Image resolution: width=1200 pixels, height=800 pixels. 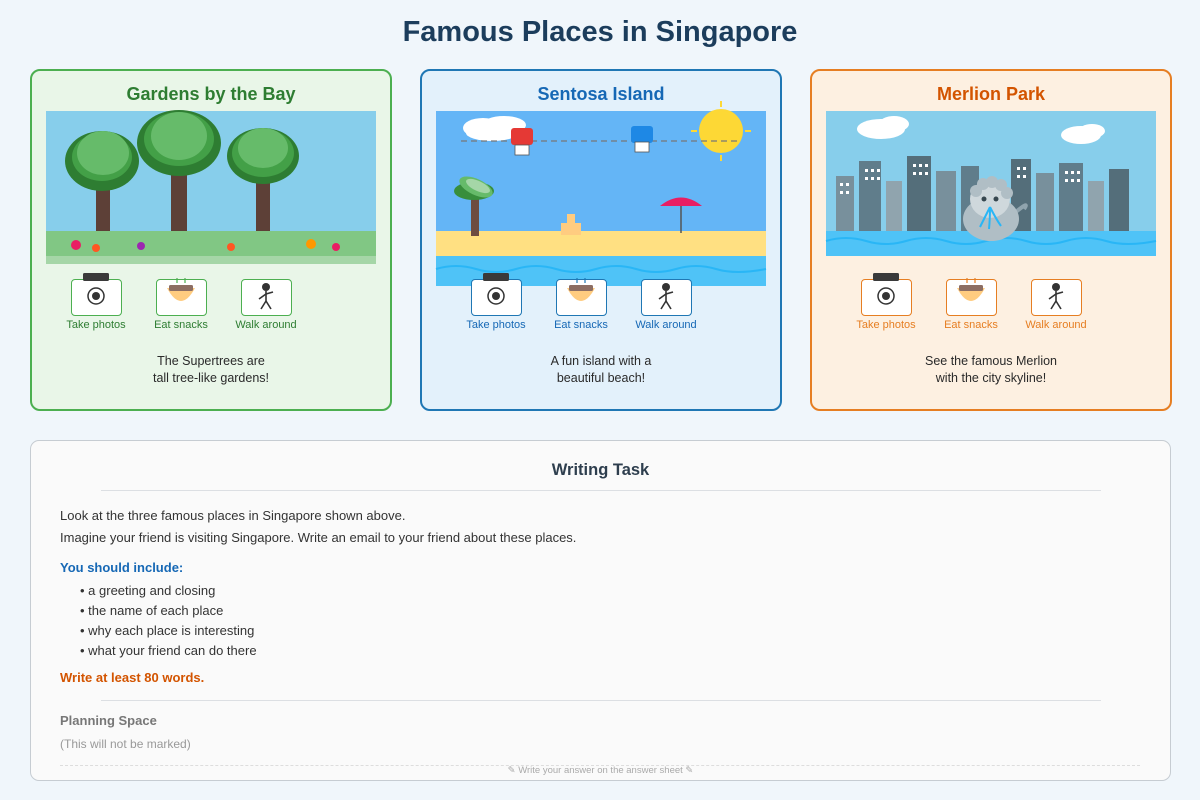 What do you see at coordinates (601, 361) in the screenshot?
I see `description-line: A fun island with a` at bounding box center [601, 361].